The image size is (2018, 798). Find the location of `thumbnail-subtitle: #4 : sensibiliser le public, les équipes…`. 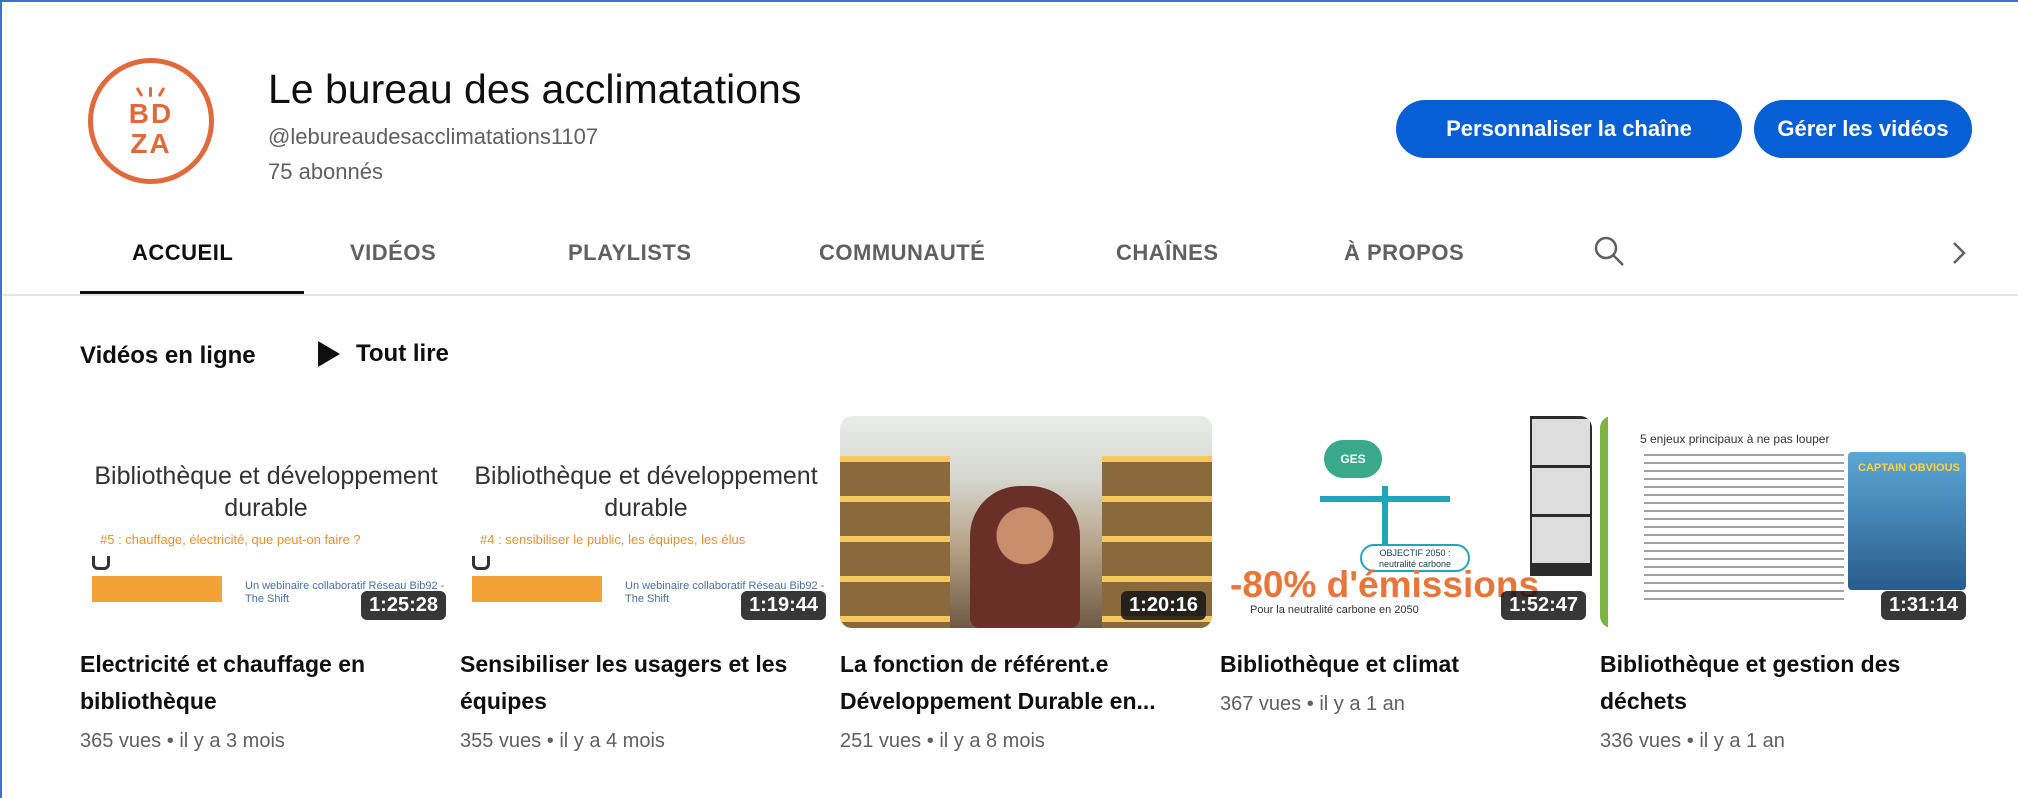

thumbnail-subtitle: #4 : sensibiliser le public, les équipes… is located at coordinates (613, 539).